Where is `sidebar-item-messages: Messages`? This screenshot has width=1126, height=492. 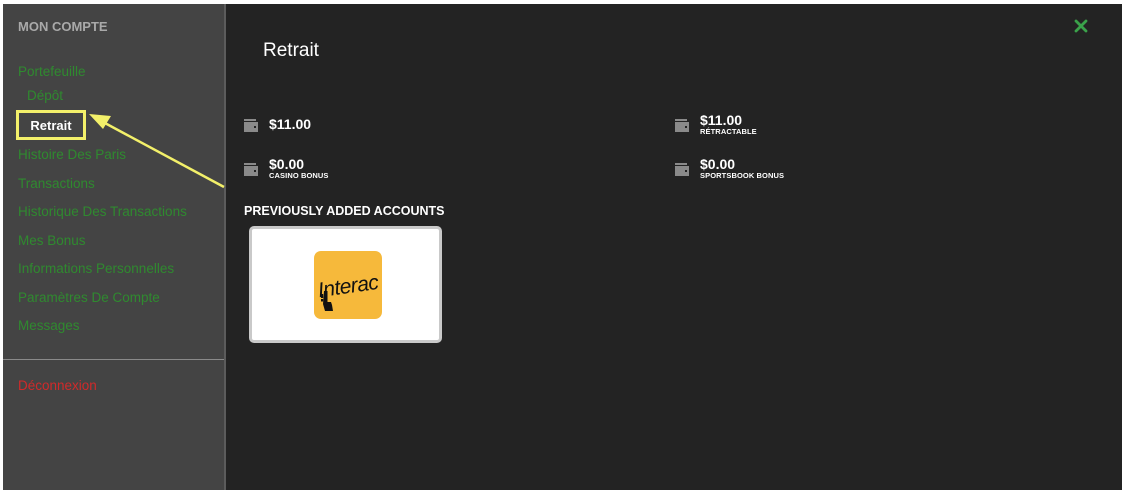 sidebar-item-messages: Messages is located at coordinates (49, 325).